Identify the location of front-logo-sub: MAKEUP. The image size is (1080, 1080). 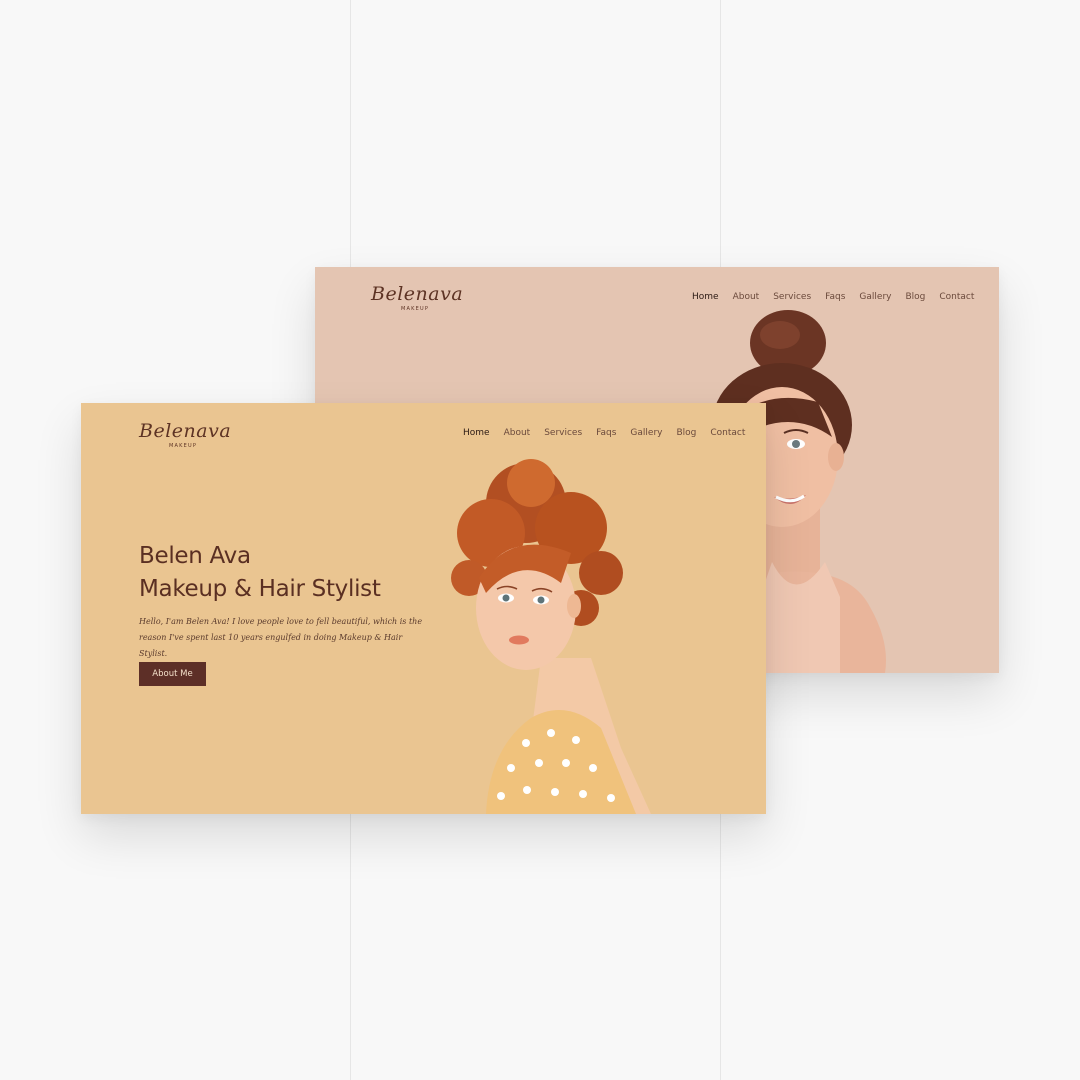
(183, 446).